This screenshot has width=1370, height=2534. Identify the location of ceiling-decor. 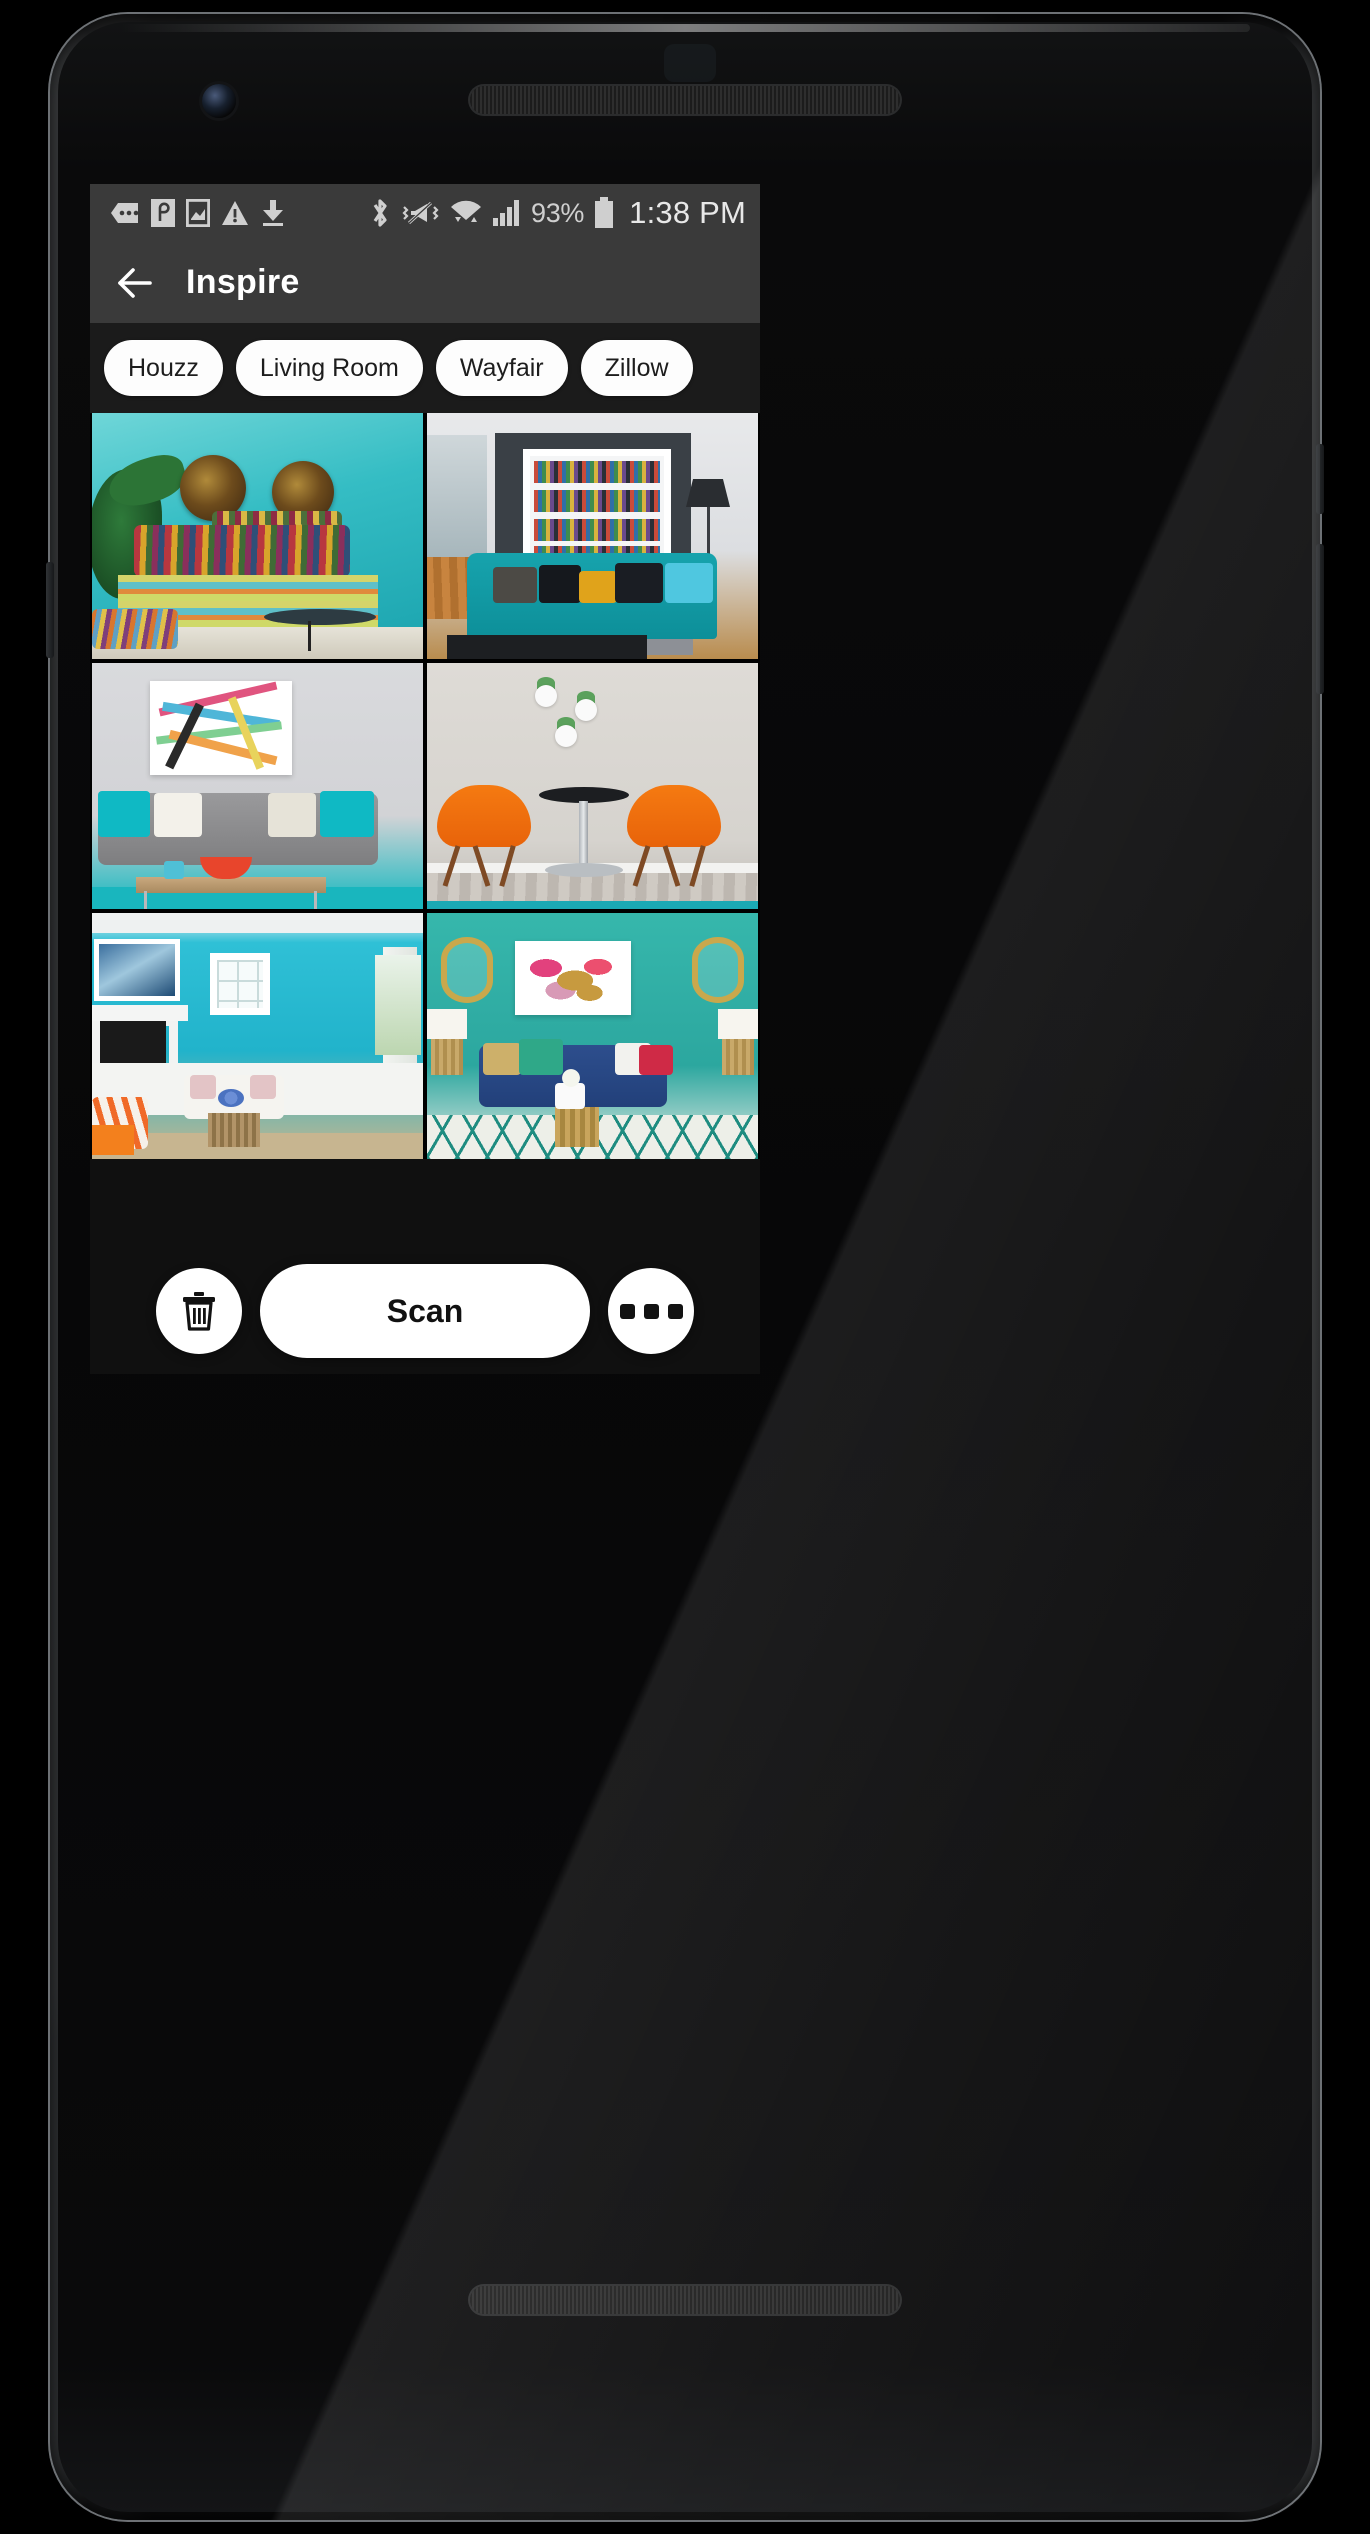
(257, 923).